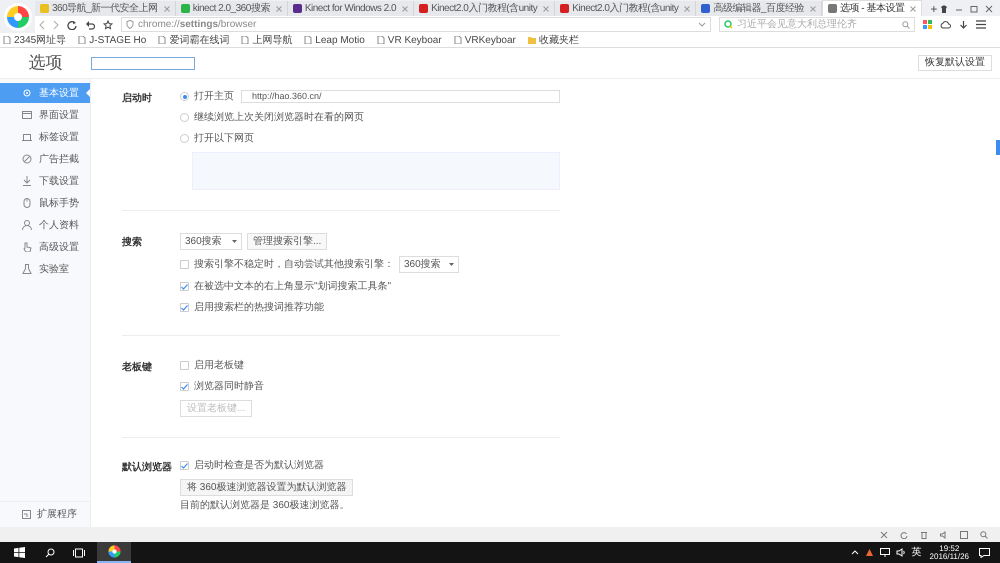 The height and width of the screenshot is (563, 1000). I want to click on flask-icon, so click(27, 269).